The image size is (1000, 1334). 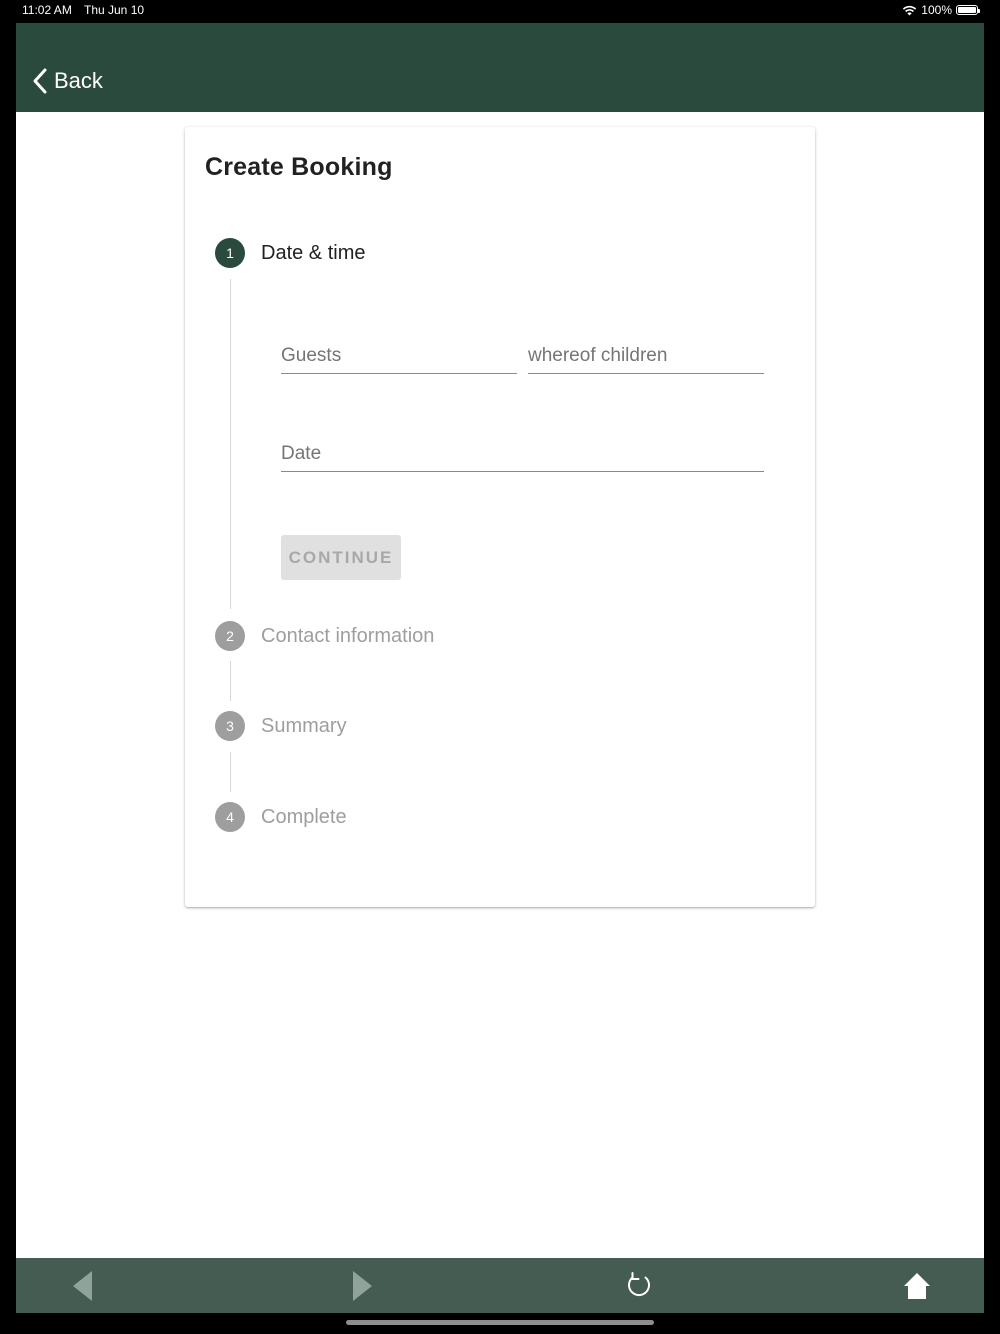 What do you see at coordinates (230, 817) in the screenshot?
I see `step-4-indicator: 4` at bounding box center [230, 817].